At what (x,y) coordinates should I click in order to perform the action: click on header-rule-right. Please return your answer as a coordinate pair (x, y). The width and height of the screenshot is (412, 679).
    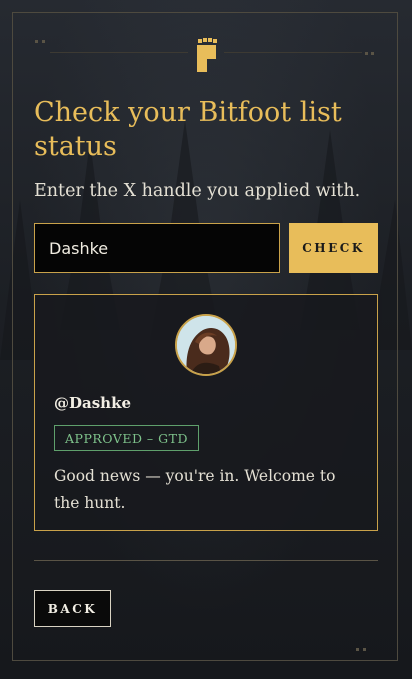
    Looking at the image, I should click on (293, 52).